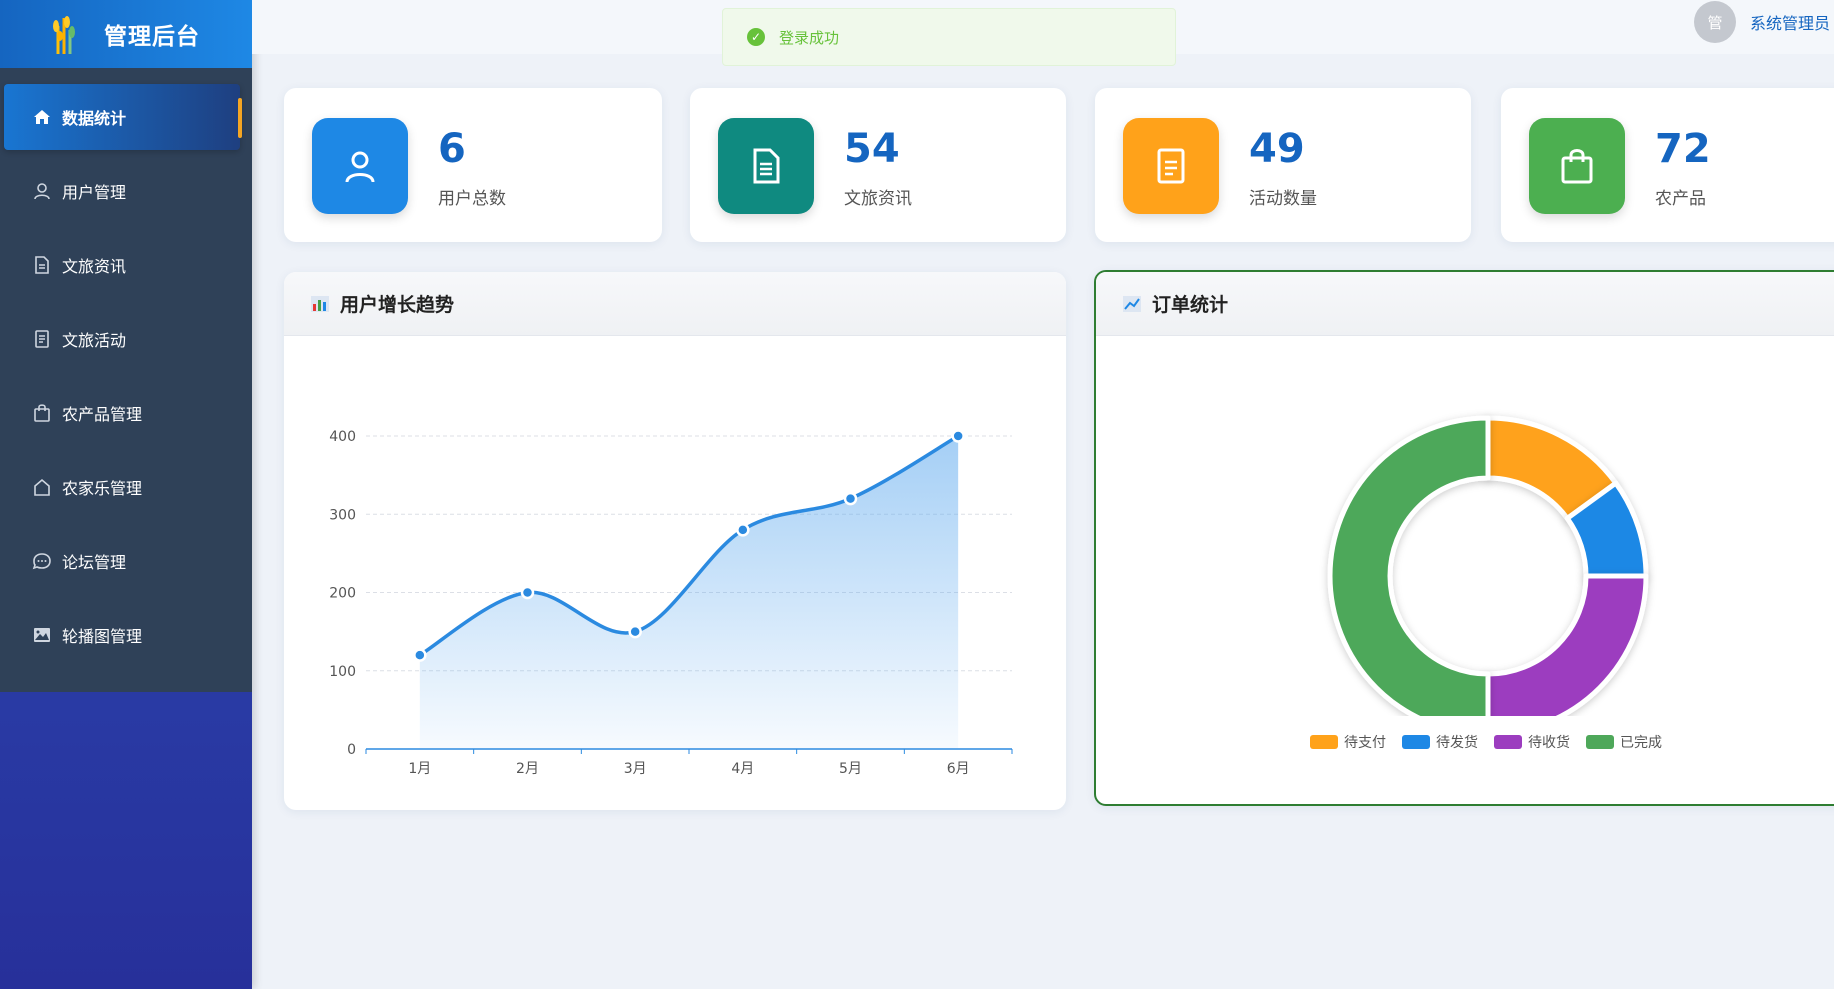  I want to click on chat-icon, so click(42, 561).